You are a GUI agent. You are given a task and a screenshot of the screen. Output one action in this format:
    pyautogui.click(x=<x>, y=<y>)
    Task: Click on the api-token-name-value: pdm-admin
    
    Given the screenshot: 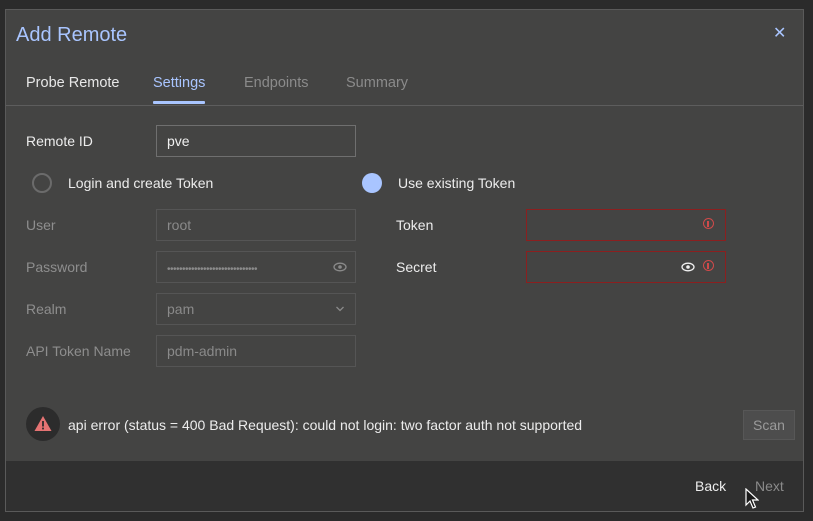 What is the action you would take?
    pyautogui.click(x=202, y=351)
    